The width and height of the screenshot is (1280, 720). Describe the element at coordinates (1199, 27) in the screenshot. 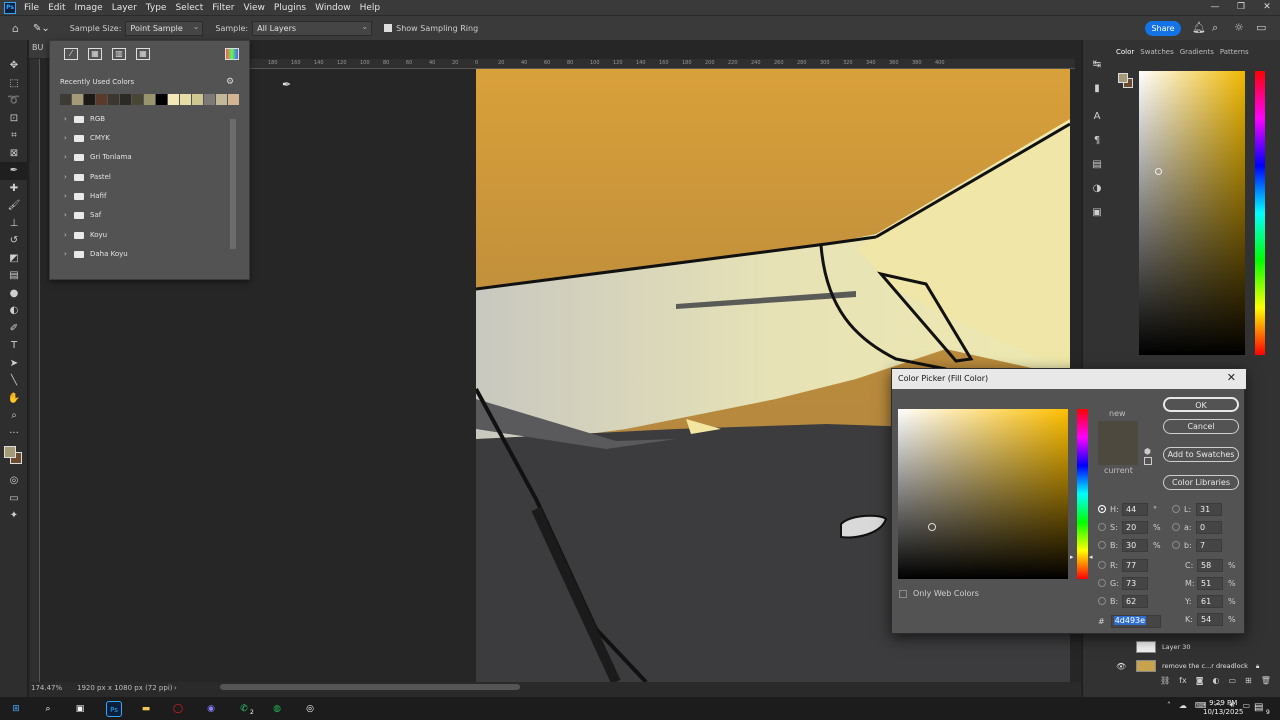

I see `bell-icon: 🔔︎` at that location.